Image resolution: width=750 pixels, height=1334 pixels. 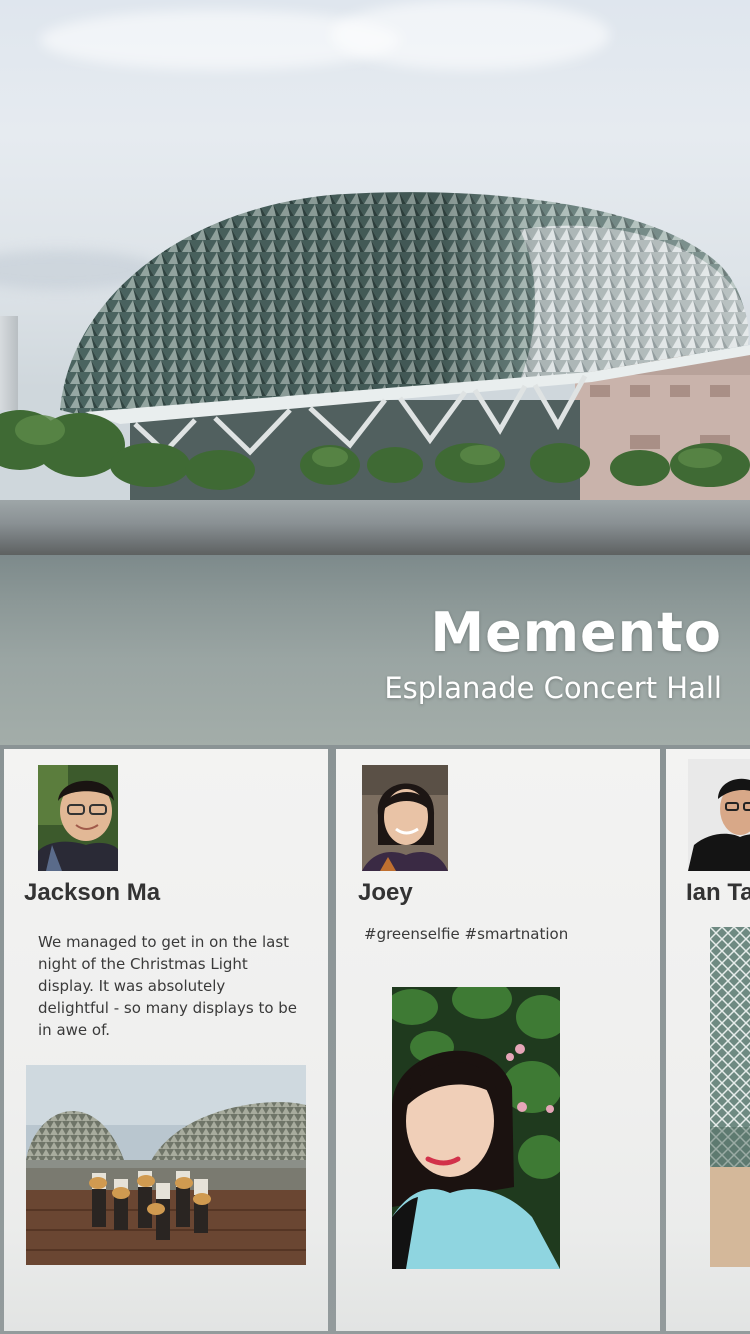 I want to click on avatar-jackson-image, so click(x=78, y=818).